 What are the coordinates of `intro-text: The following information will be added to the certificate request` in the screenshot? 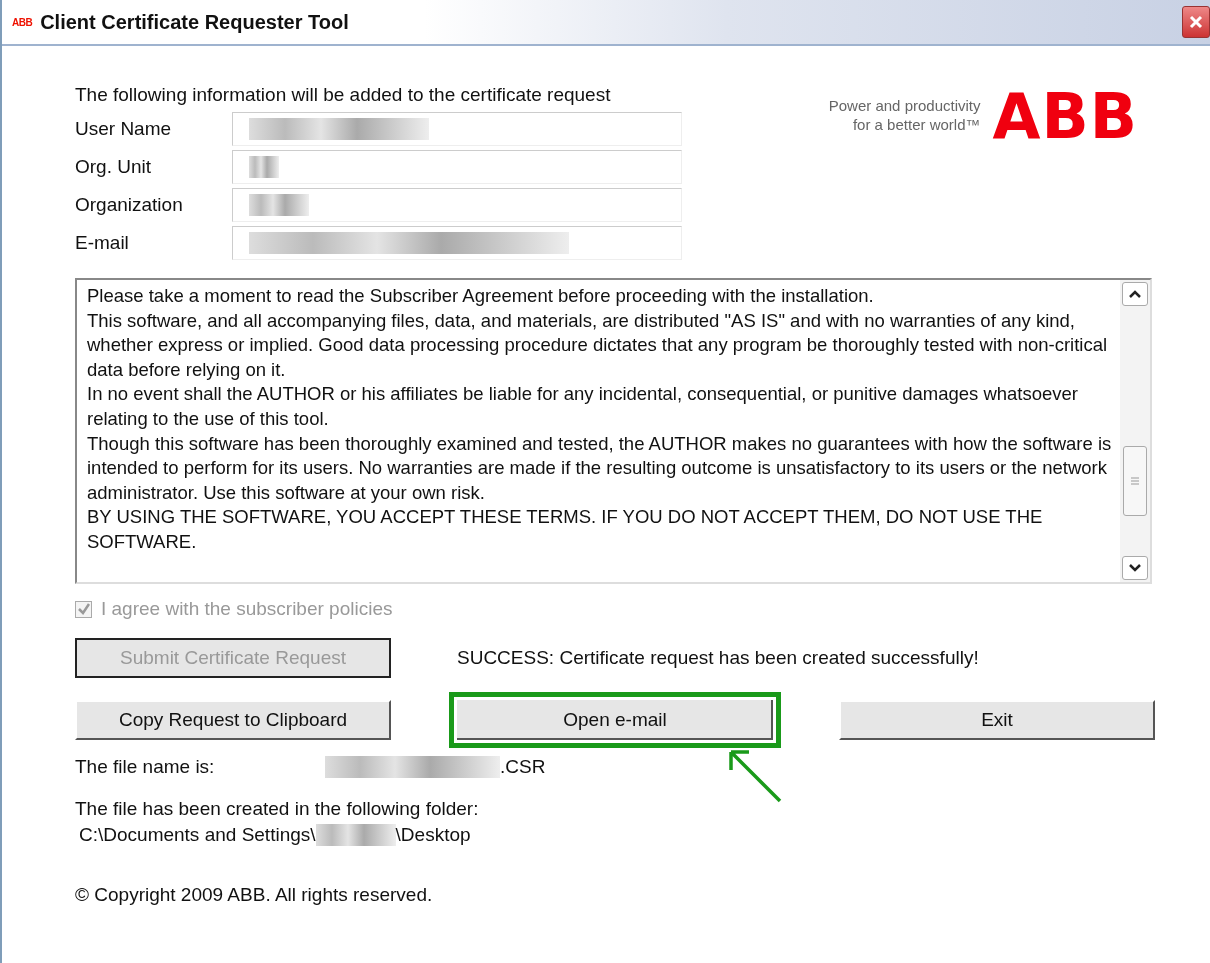 It's located at (343, 95).